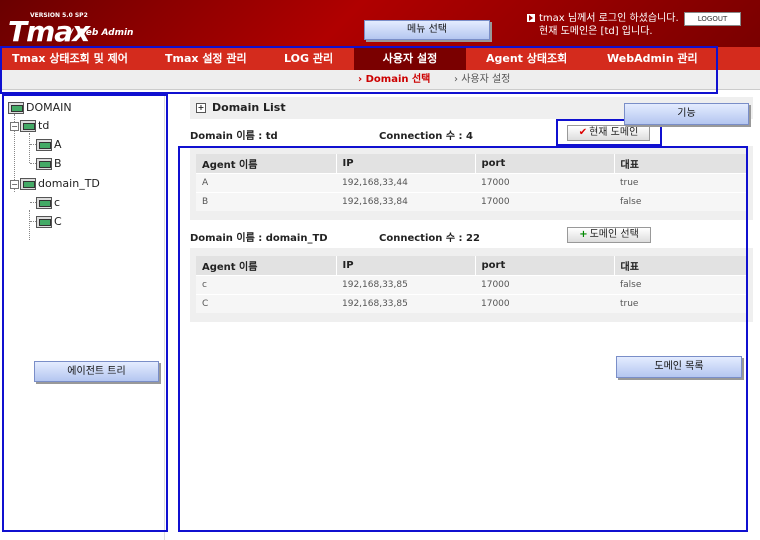 The width and height of the screenshot is (760, 540). Describe the element at coordinates (96, 371) in the screenshot. I see `agent-tree-annotation: 에이전트 트리` at that location.